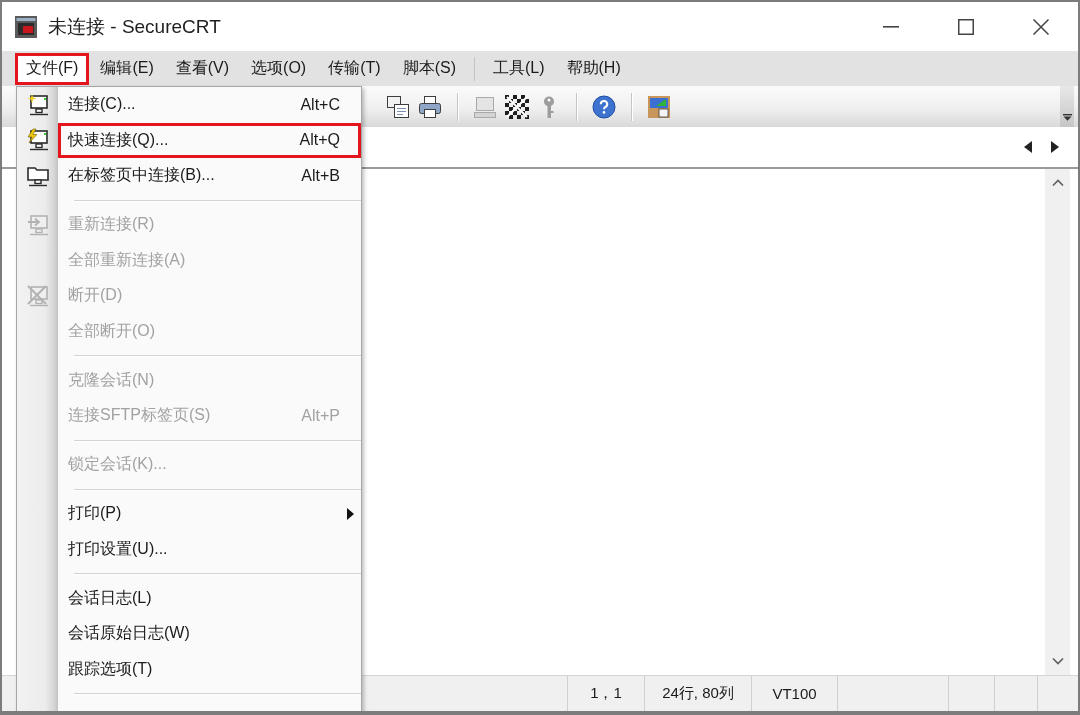 The height and width of the screenshot is (715, 1080). I want to click on right-arrow-icon, so click(1055, 147).